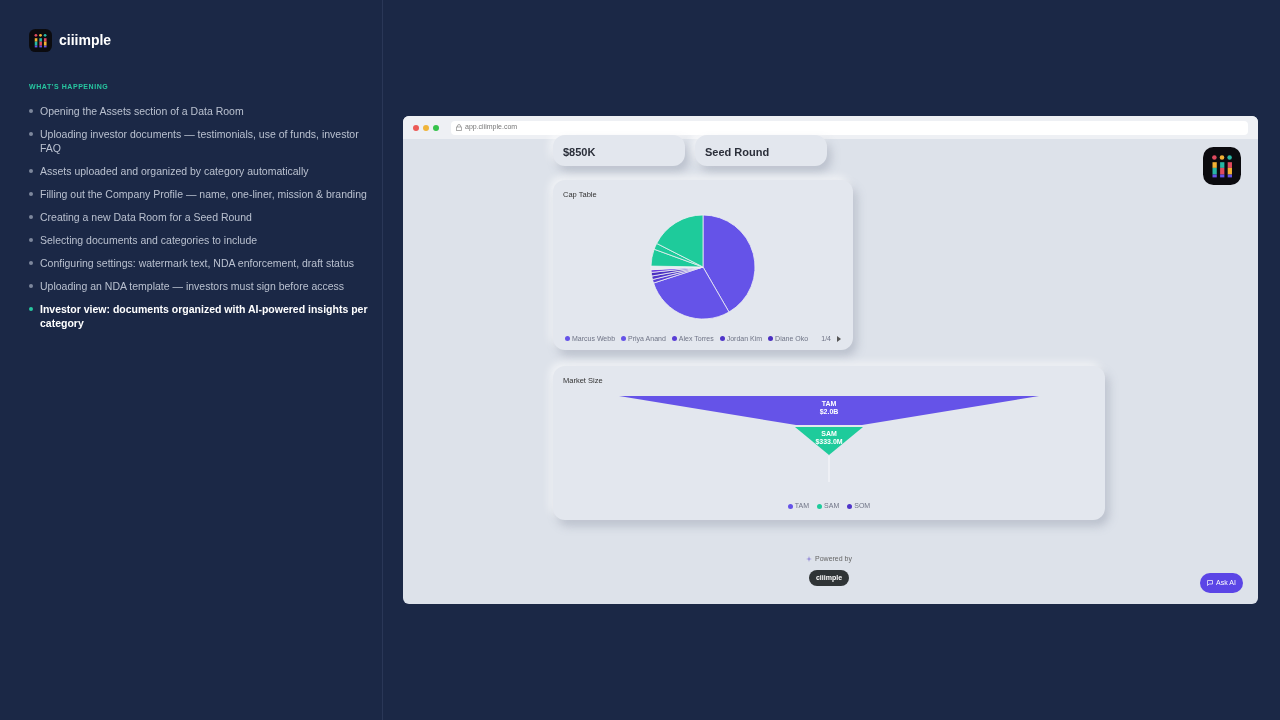 The width and height of the screenshot is (1280, 720). Describe the element at coordinates (459, 127) in the screenshot. I see `lock-icon` at that location.